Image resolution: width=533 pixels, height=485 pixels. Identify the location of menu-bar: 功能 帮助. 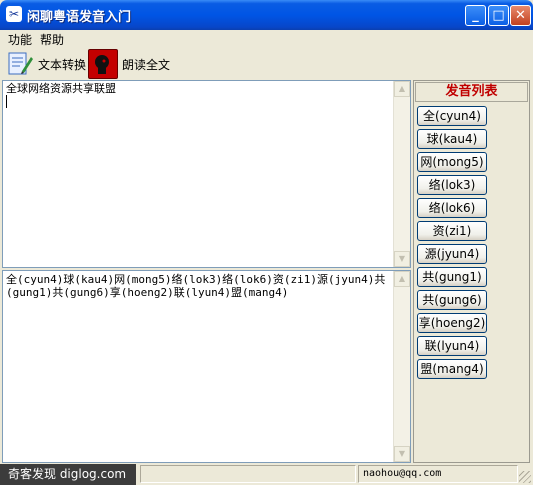
(266, 39).